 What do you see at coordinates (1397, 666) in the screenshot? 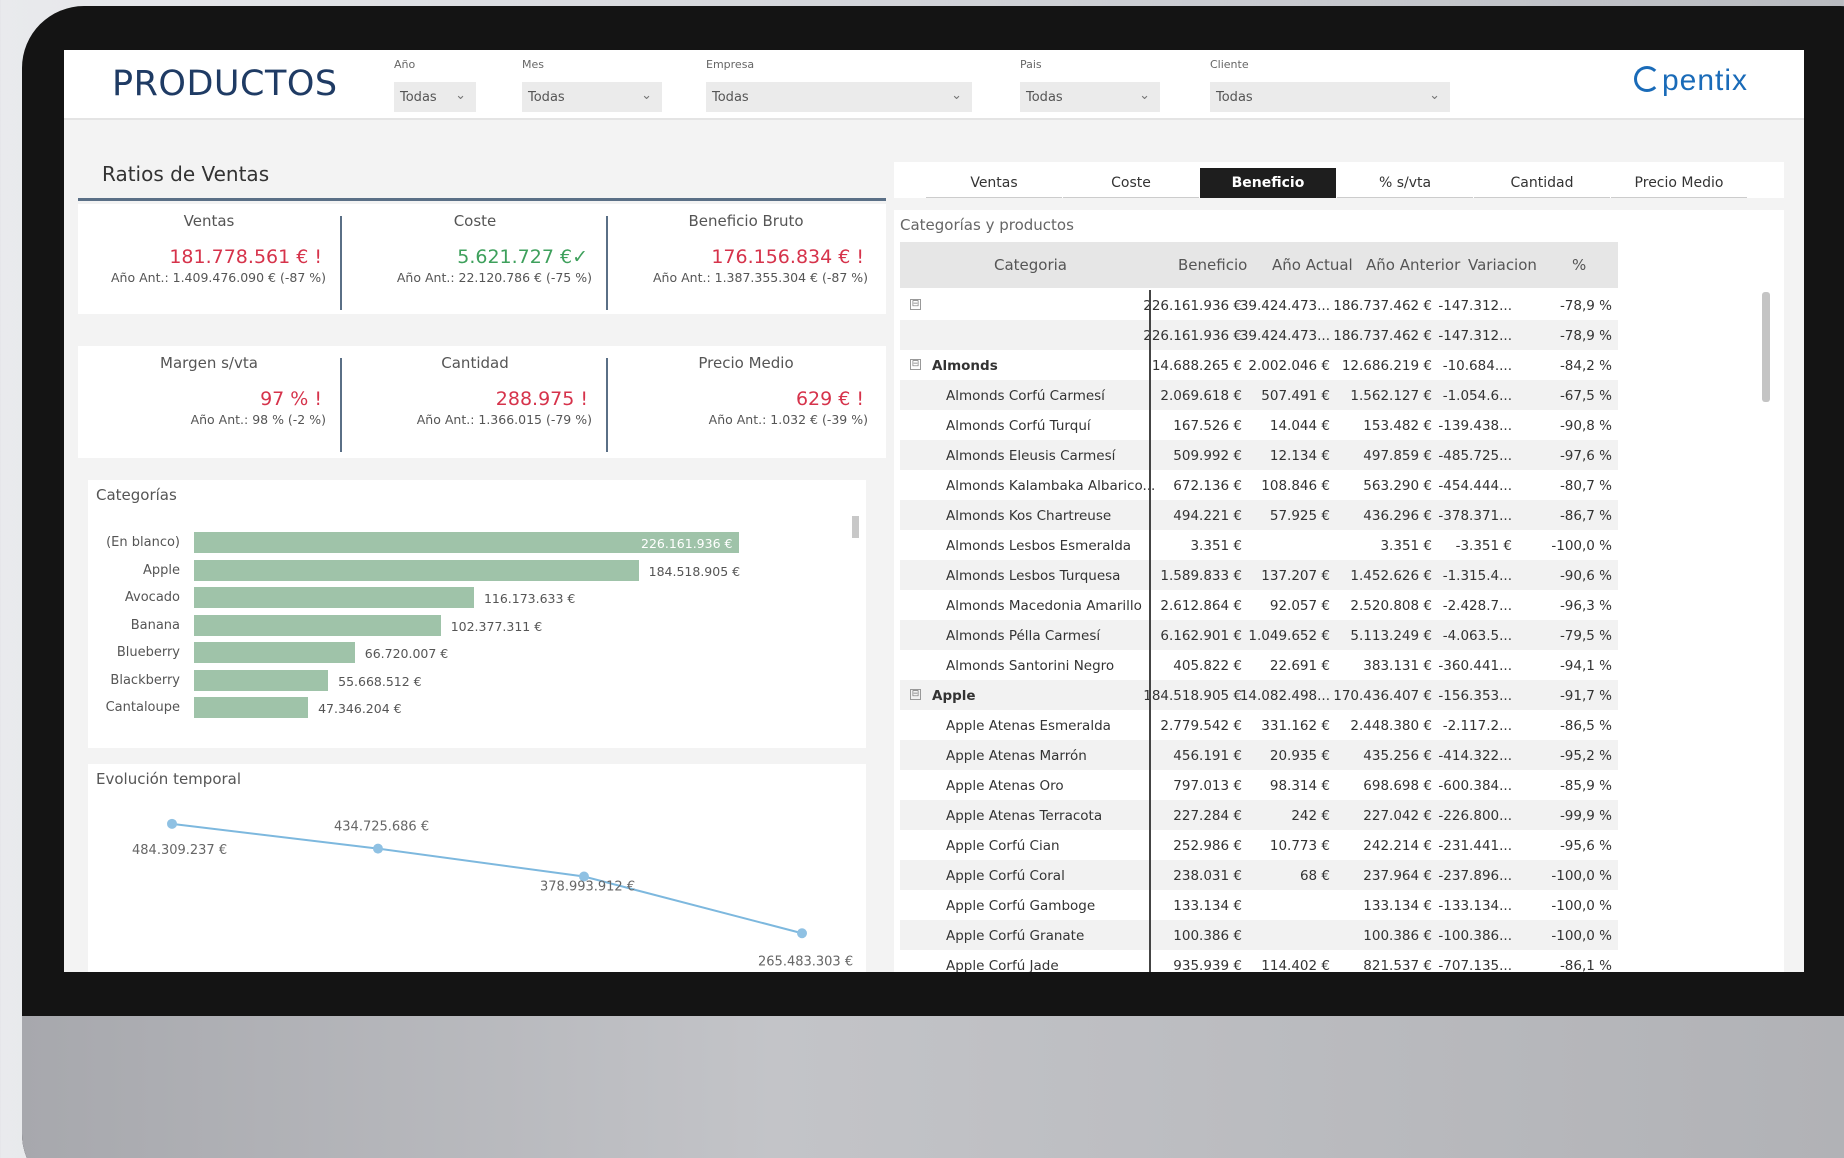
I see `cell-ano-anterior: 383.131 €` at bounding box center [1397, 666].